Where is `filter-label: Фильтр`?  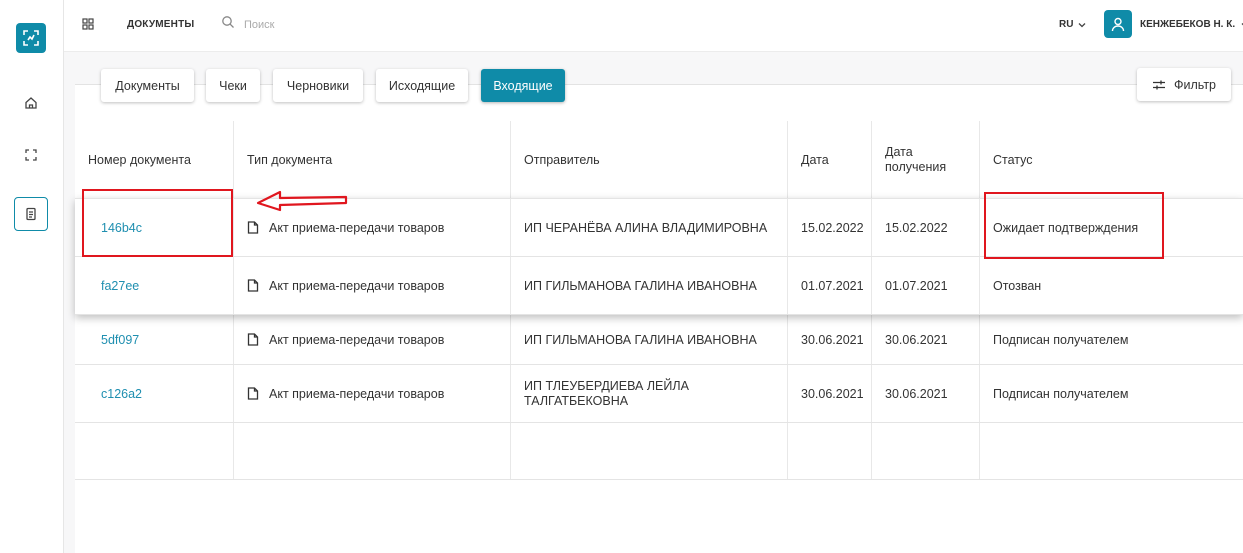 filter-label: Фильтр is located at coordinates (1195, 84).